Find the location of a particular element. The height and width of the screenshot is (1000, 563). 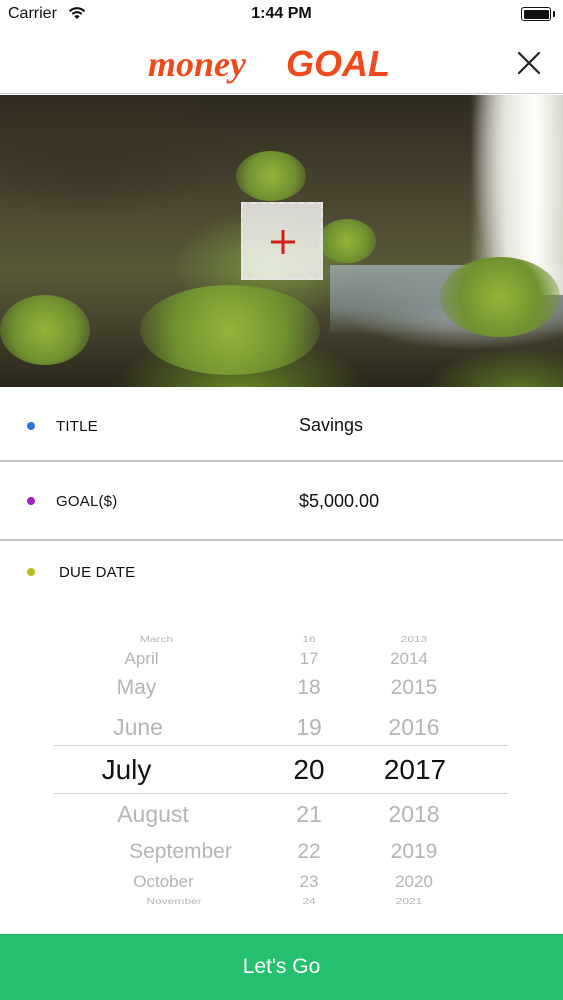

battery-tip is located at coordinates (553, 14).